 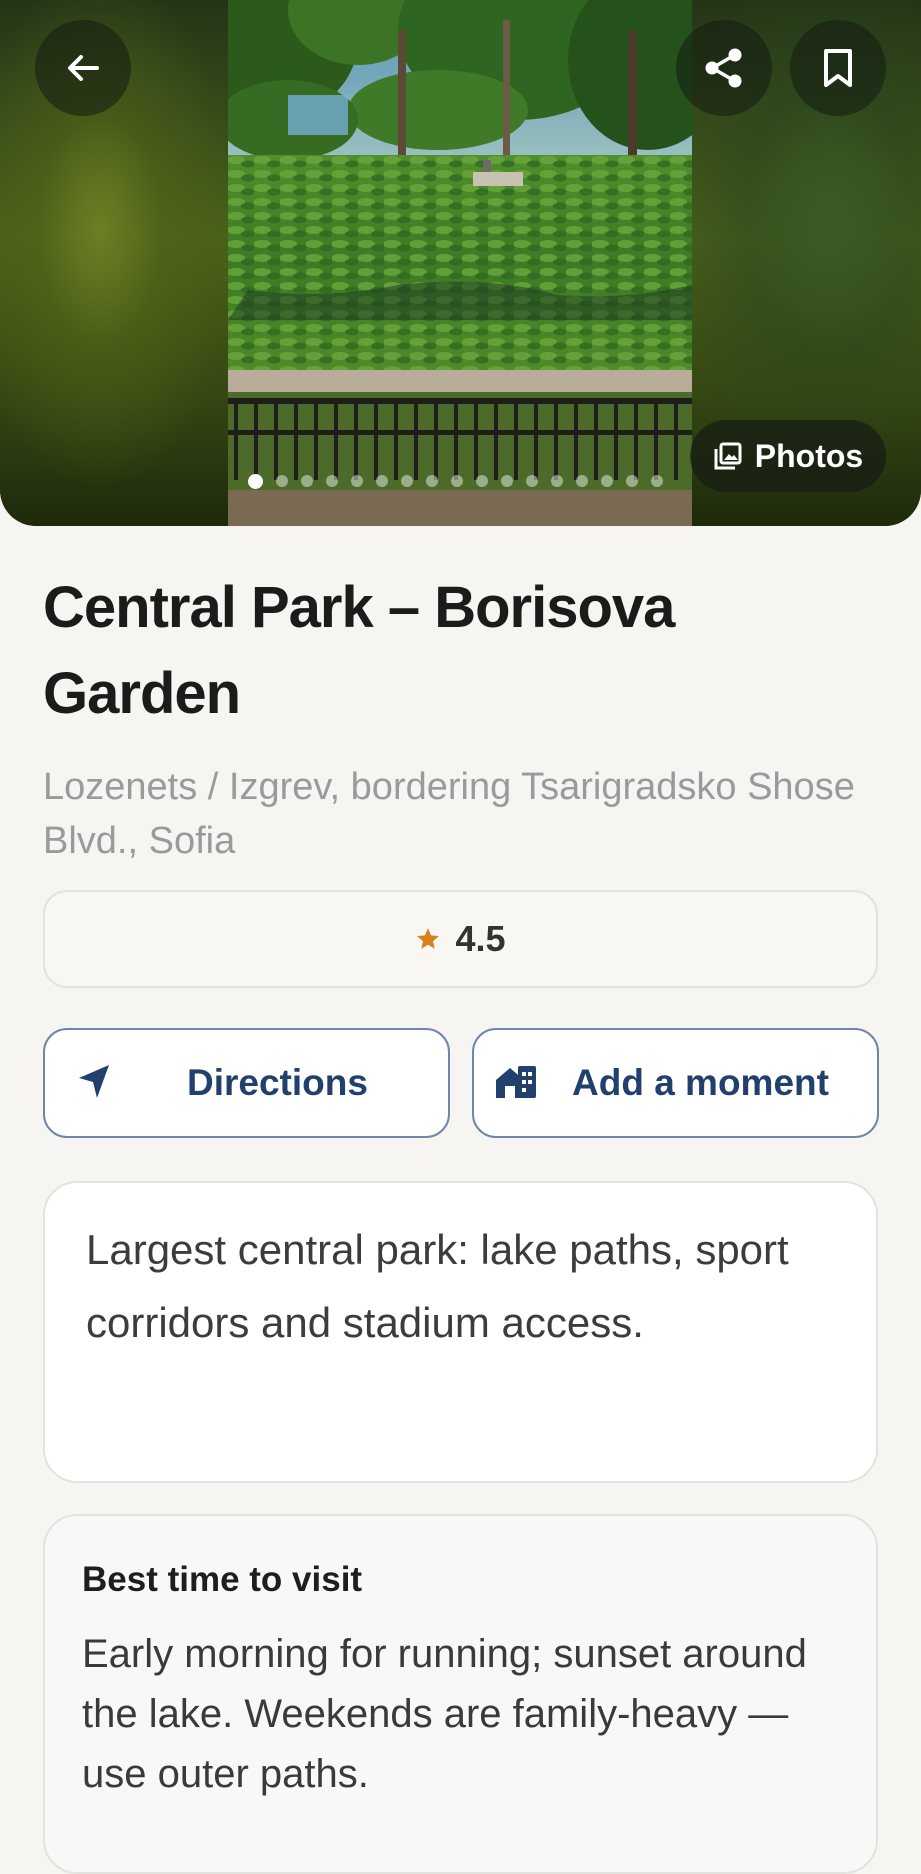 I want to click on gallery-icon, so click(x=728, y=456).